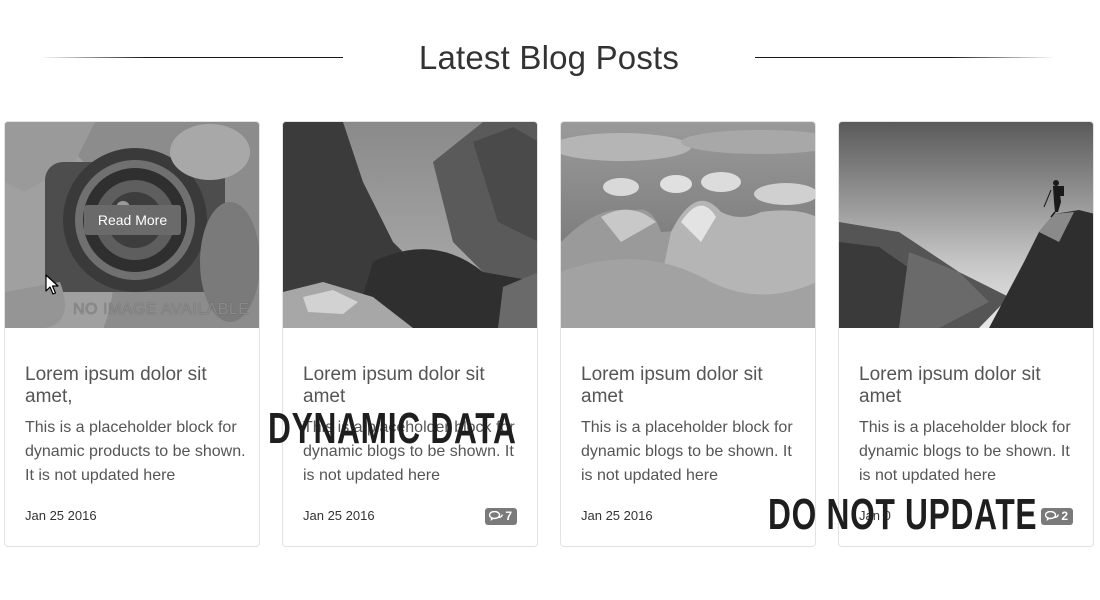  I want to click on card-image-no-image: Read More NO IMAGE AVAILABLE, so click(132, 225).